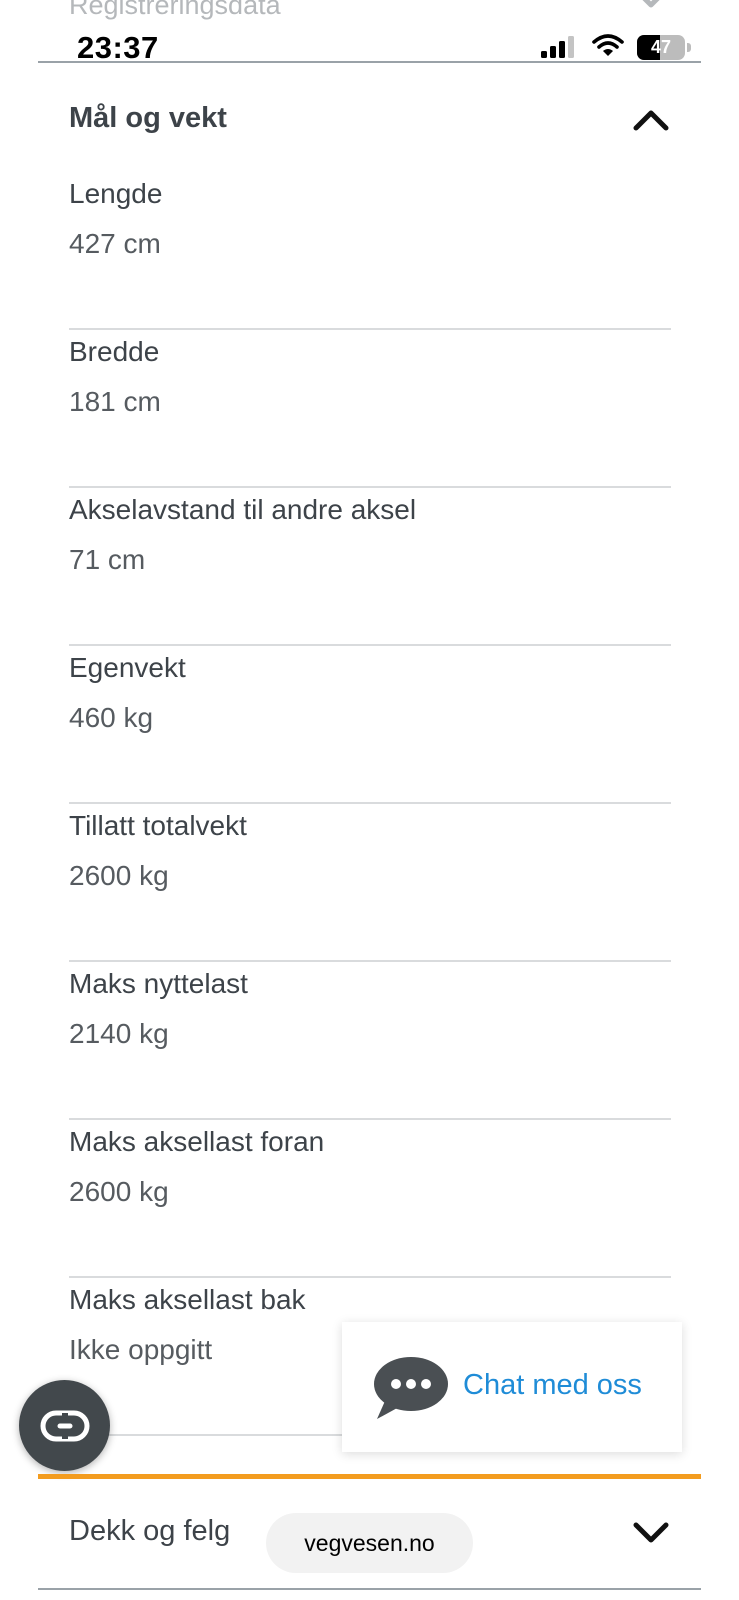 The height and width of the screenshot is (1600, 739). I want to click on list-item: Akselavstand til andre aksel 71 cm, so click(370, 567).